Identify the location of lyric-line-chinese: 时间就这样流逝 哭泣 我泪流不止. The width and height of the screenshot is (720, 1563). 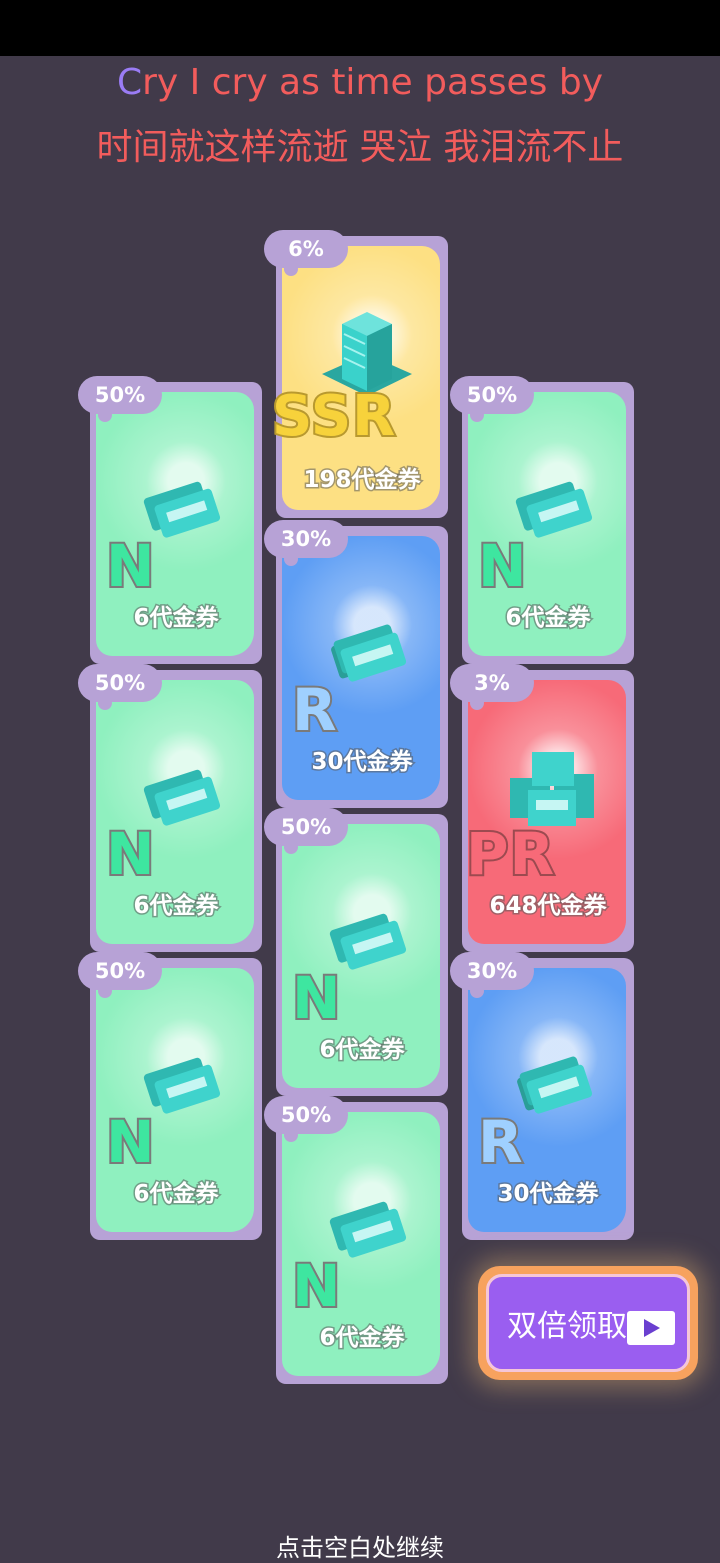
(360, 147).